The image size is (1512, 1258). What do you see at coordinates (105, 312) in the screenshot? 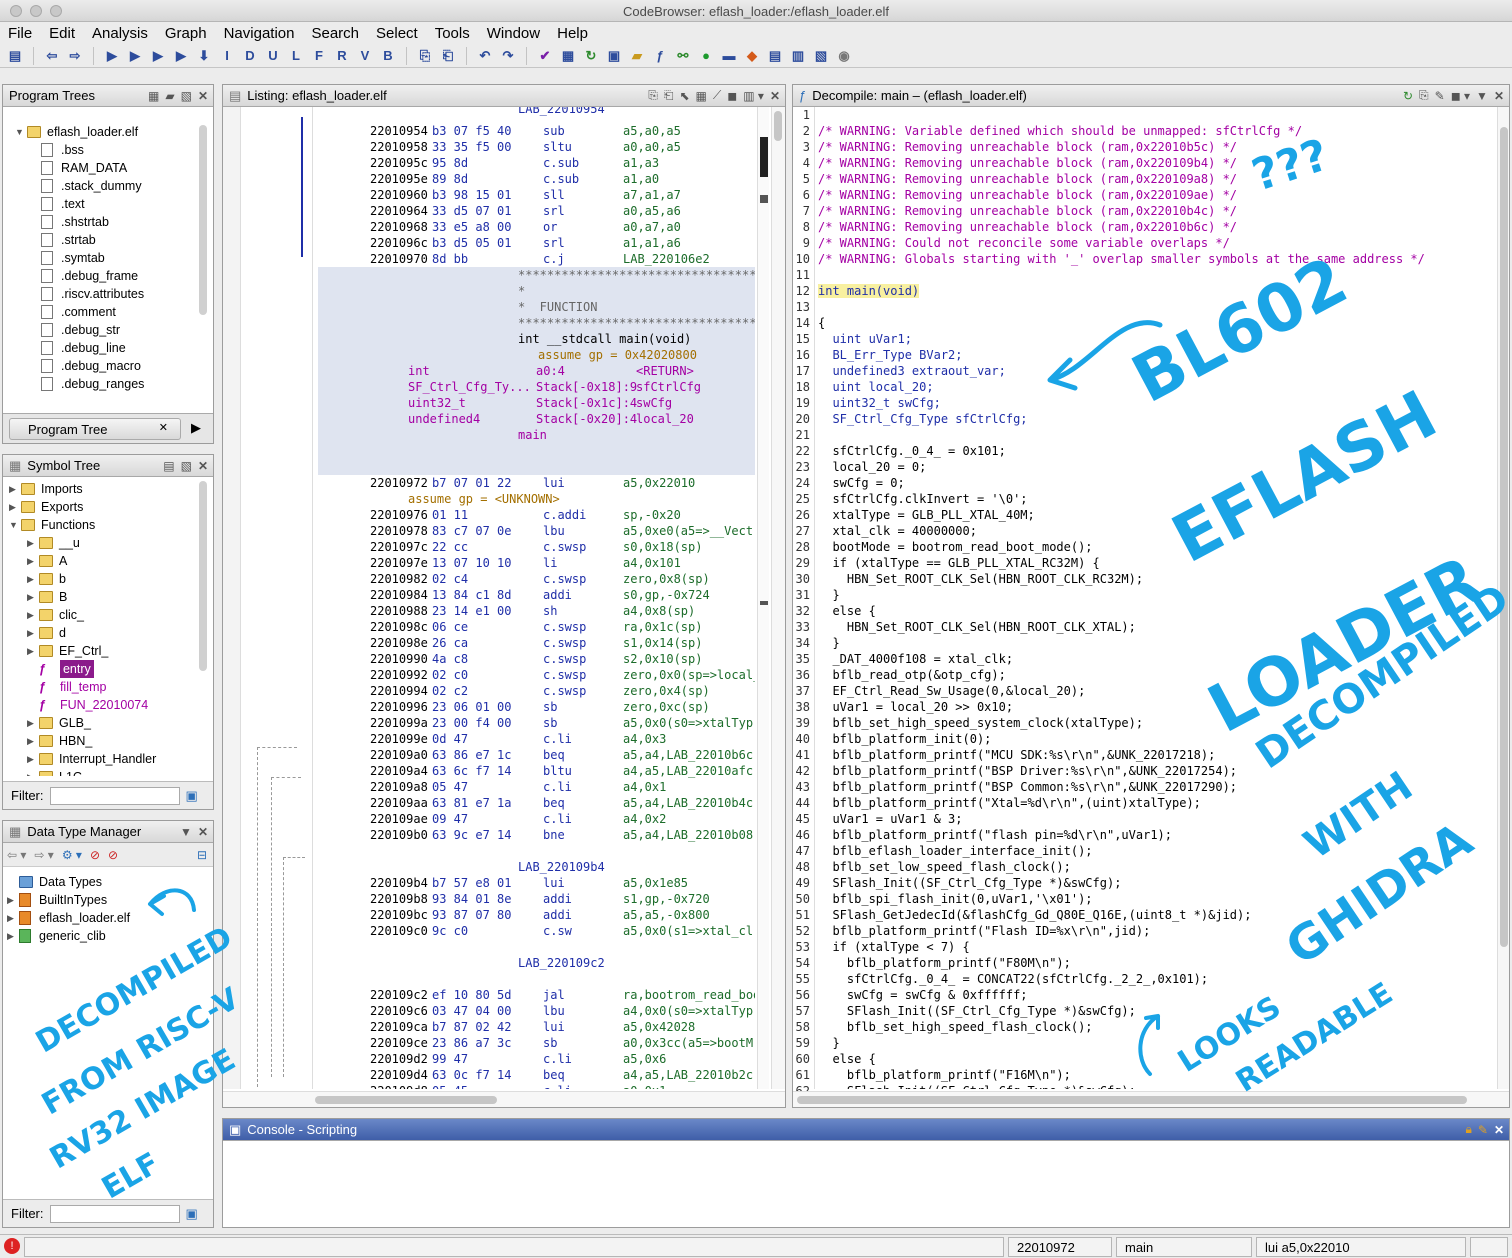
I see `program-tree-item: .comment` at bounding box center [105, 312].